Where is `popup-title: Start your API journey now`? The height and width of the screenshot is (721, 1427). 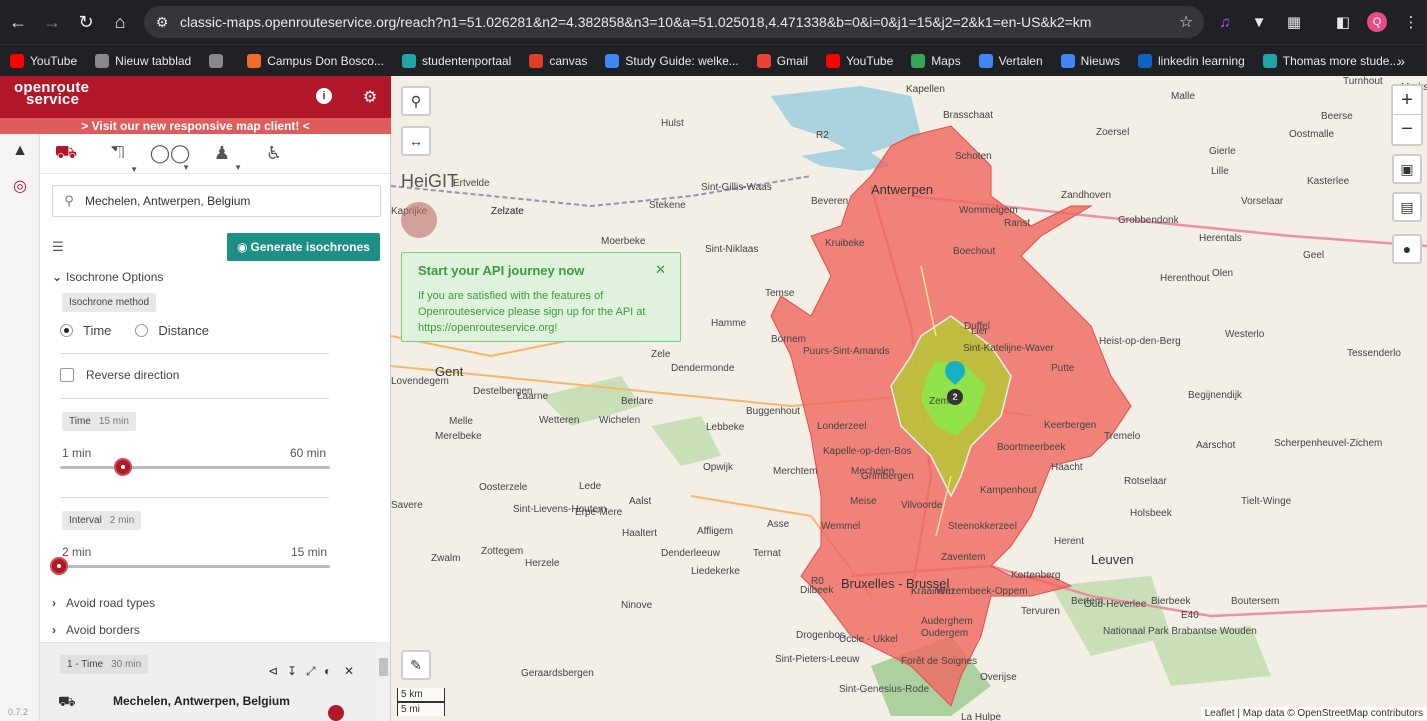
popup-title: Start your API journey now is located at coordinates (501, 270).